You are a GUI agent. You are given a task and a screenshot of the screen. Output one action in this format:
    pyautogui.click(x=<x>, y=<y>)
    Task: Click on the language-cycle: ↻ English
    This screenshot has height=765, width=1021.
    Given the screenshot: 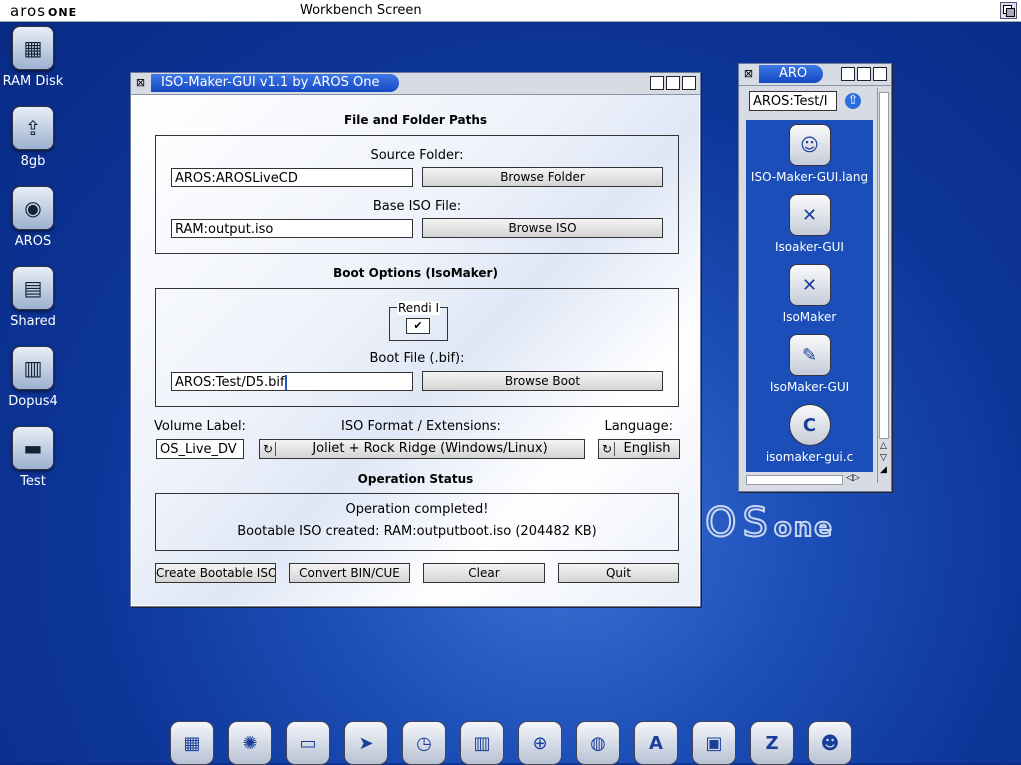 What is the action you would take?
    pyautogui.click(x=639, y=449)
    